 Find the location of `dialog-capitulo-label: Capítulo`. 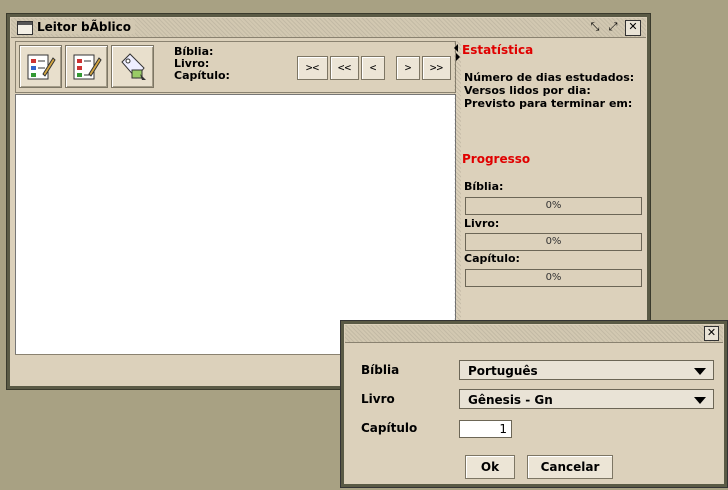

dialog-capitulo-label: Capítulo is located at coordinates (389, 428).